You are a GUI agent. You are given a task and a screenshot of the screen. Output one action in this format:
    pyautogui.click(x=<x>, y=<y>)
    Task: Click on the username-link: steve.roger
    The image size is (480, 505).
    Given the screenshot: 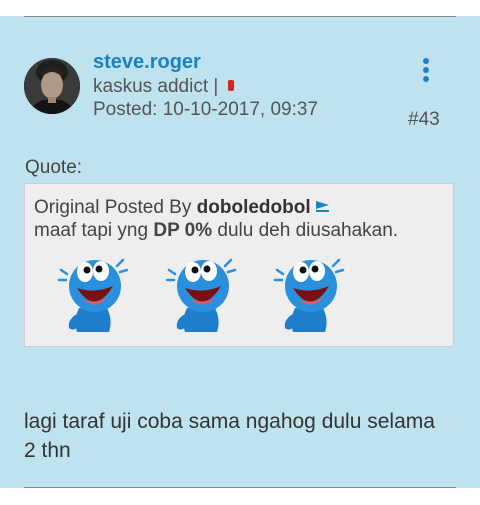 What is the action you would take?
    pyautogui.click(x=147, y=62)
    